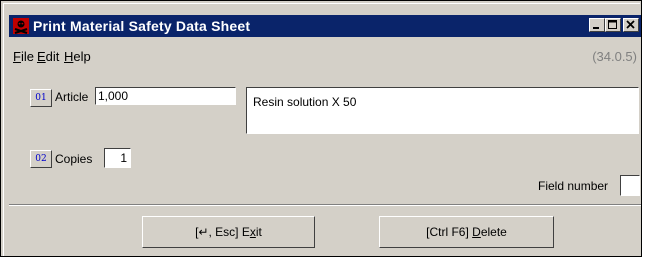 Image resolution: width=645 pixels, height=259 pixels. I want to click on delete-button: [Ctrl F6] Delete, so click(466, 232).